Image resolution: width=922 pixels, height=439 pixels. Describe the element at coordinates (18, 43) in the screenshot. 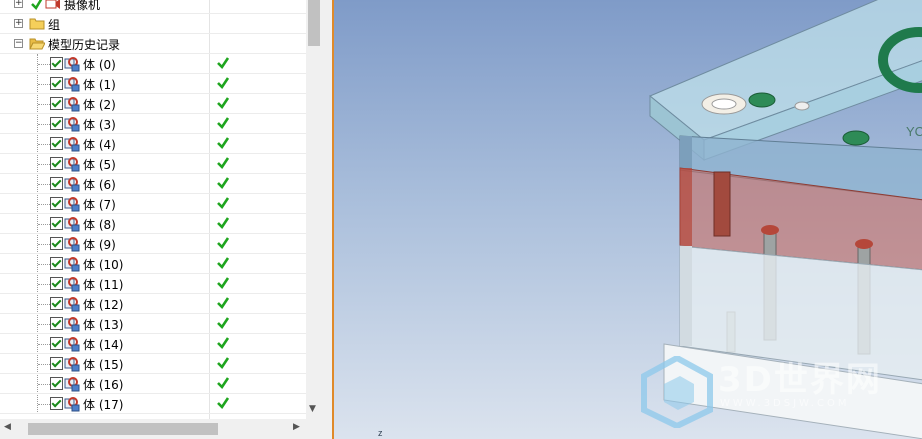

I see `collapse-icon: −` at that location.